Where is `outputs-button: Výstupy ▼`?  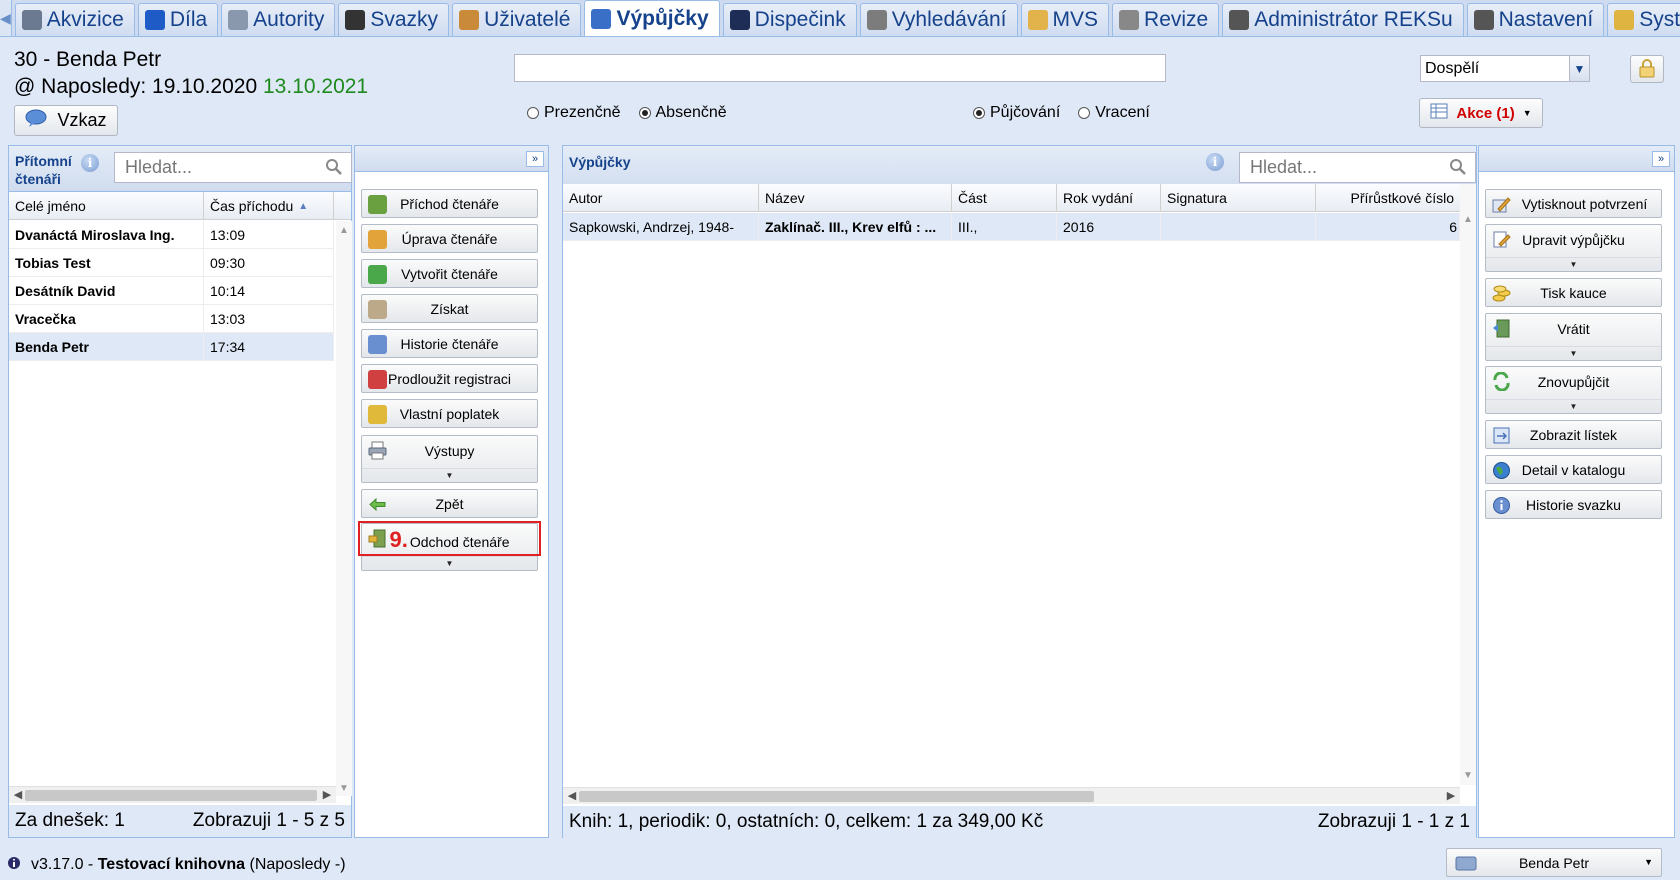
outputs-button: Výstupy ▼ is located at coordinates (449, 459).